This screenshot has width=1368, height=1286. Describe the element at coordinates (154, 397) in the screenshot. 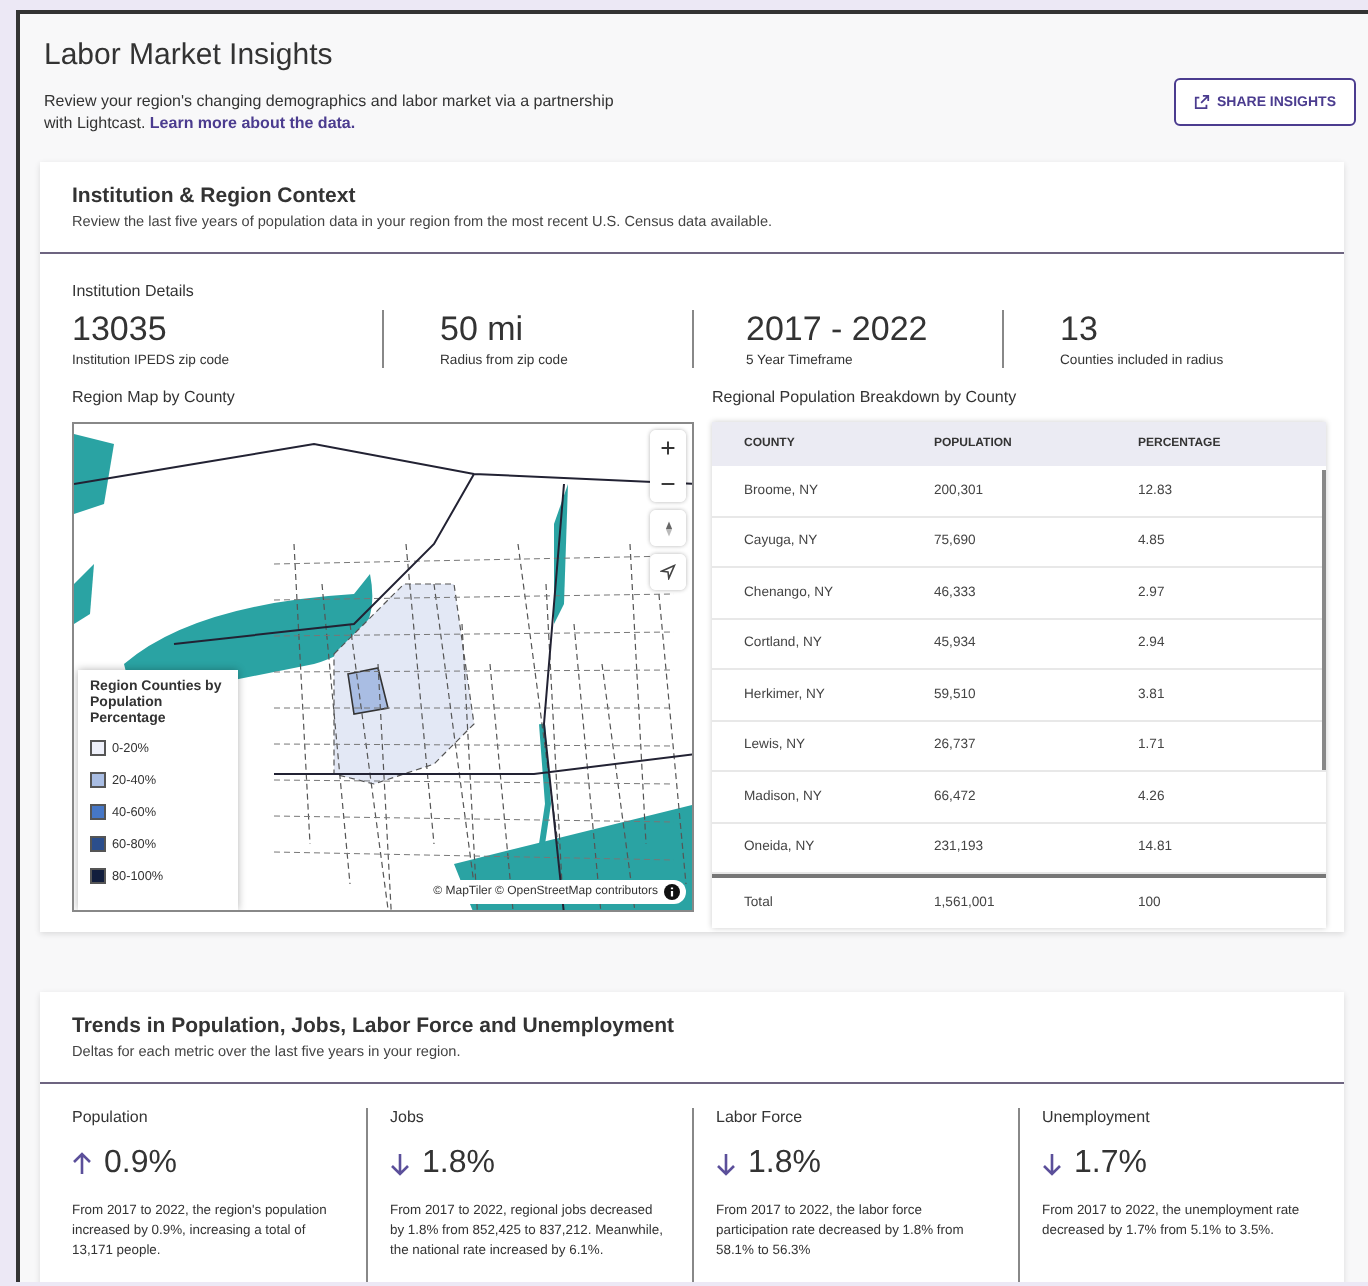

I see `map-title: Region Map by County` at that location.